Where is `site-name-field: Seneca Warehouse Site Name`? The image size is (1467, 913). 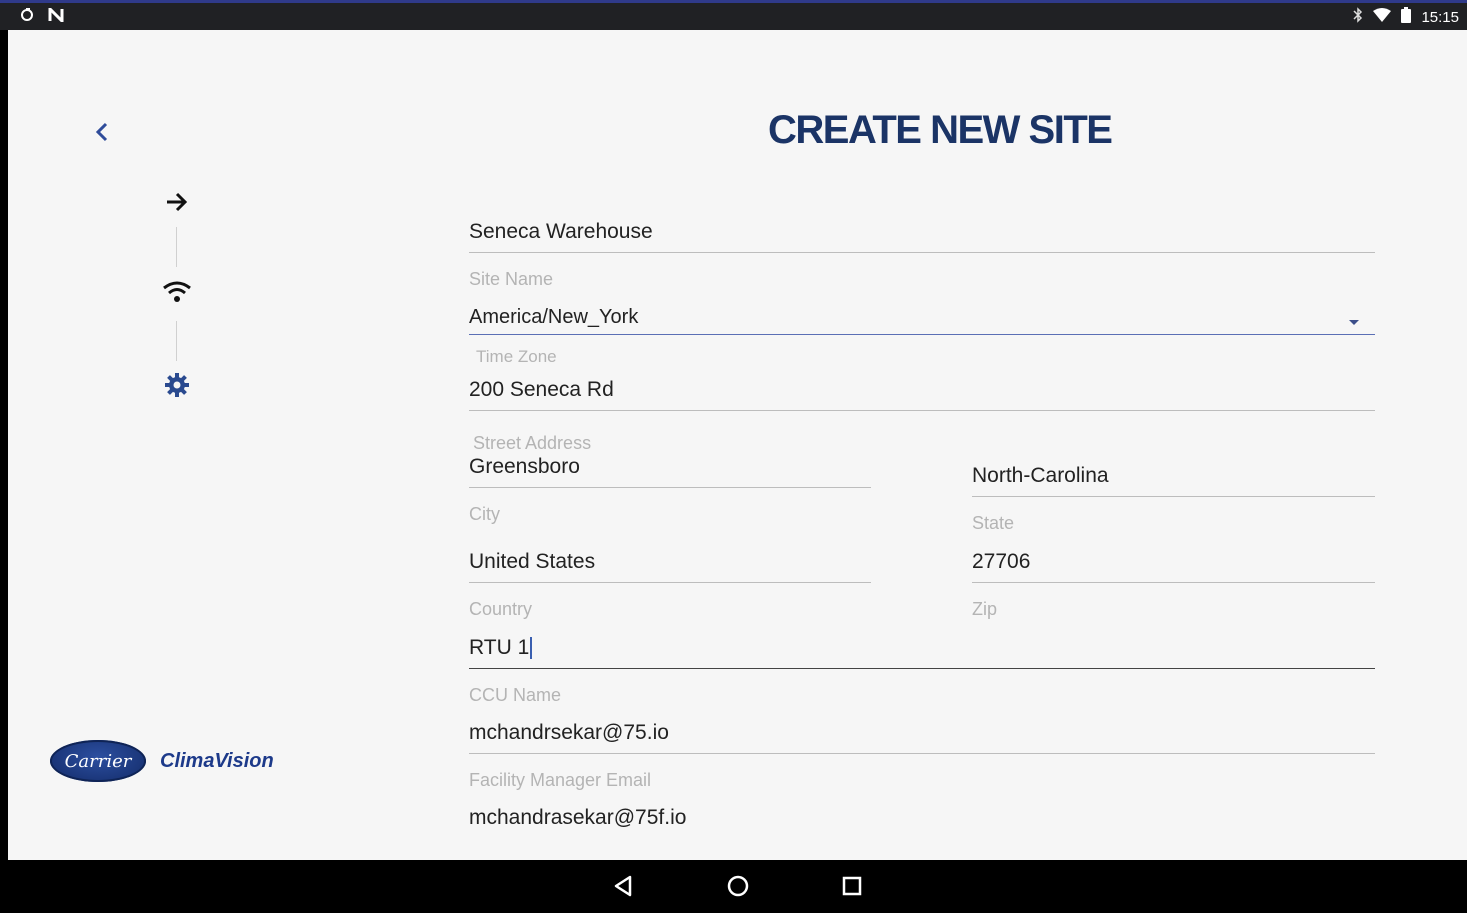
site-name-field: Seneca Warehouse Site Name is located at coordinates (922, 254).